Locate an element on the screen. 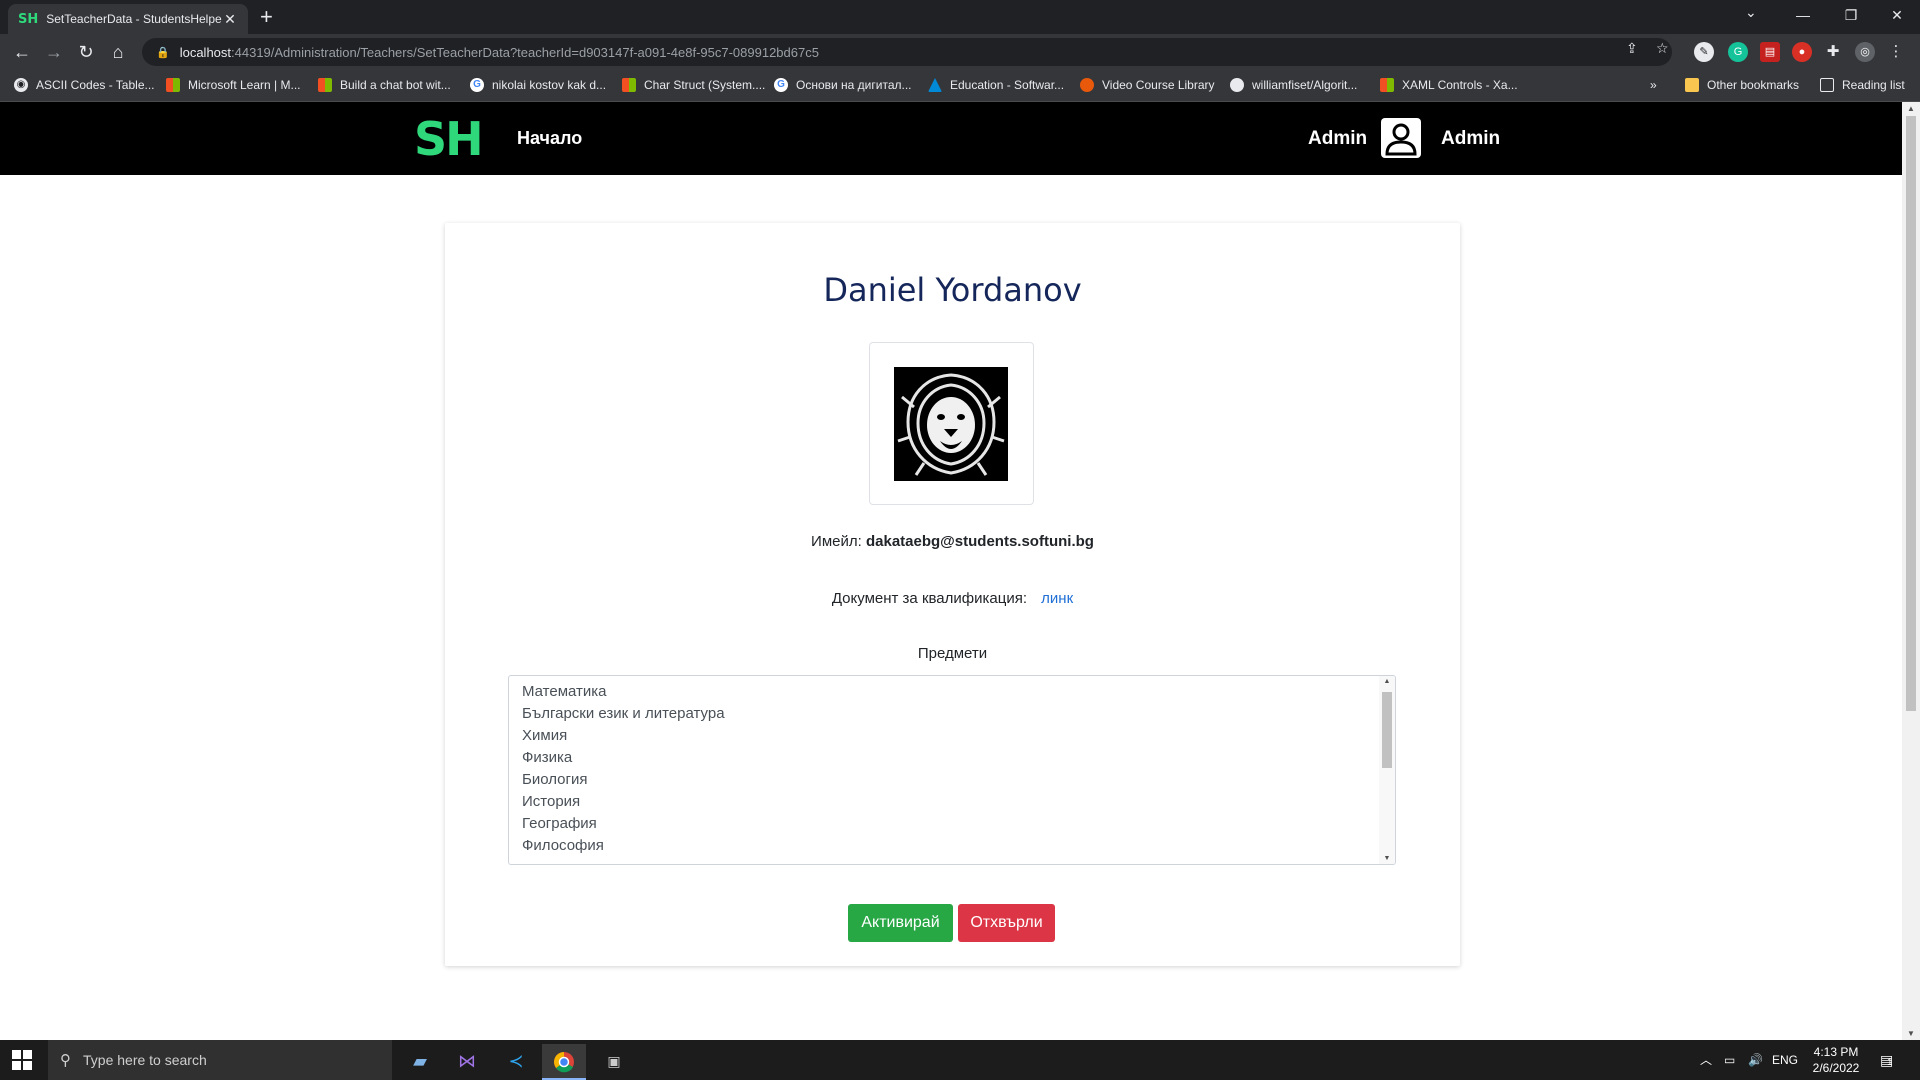 The image size is (1920, 1080). search-icon: ⚲ is located at coordinates (65, 1060).